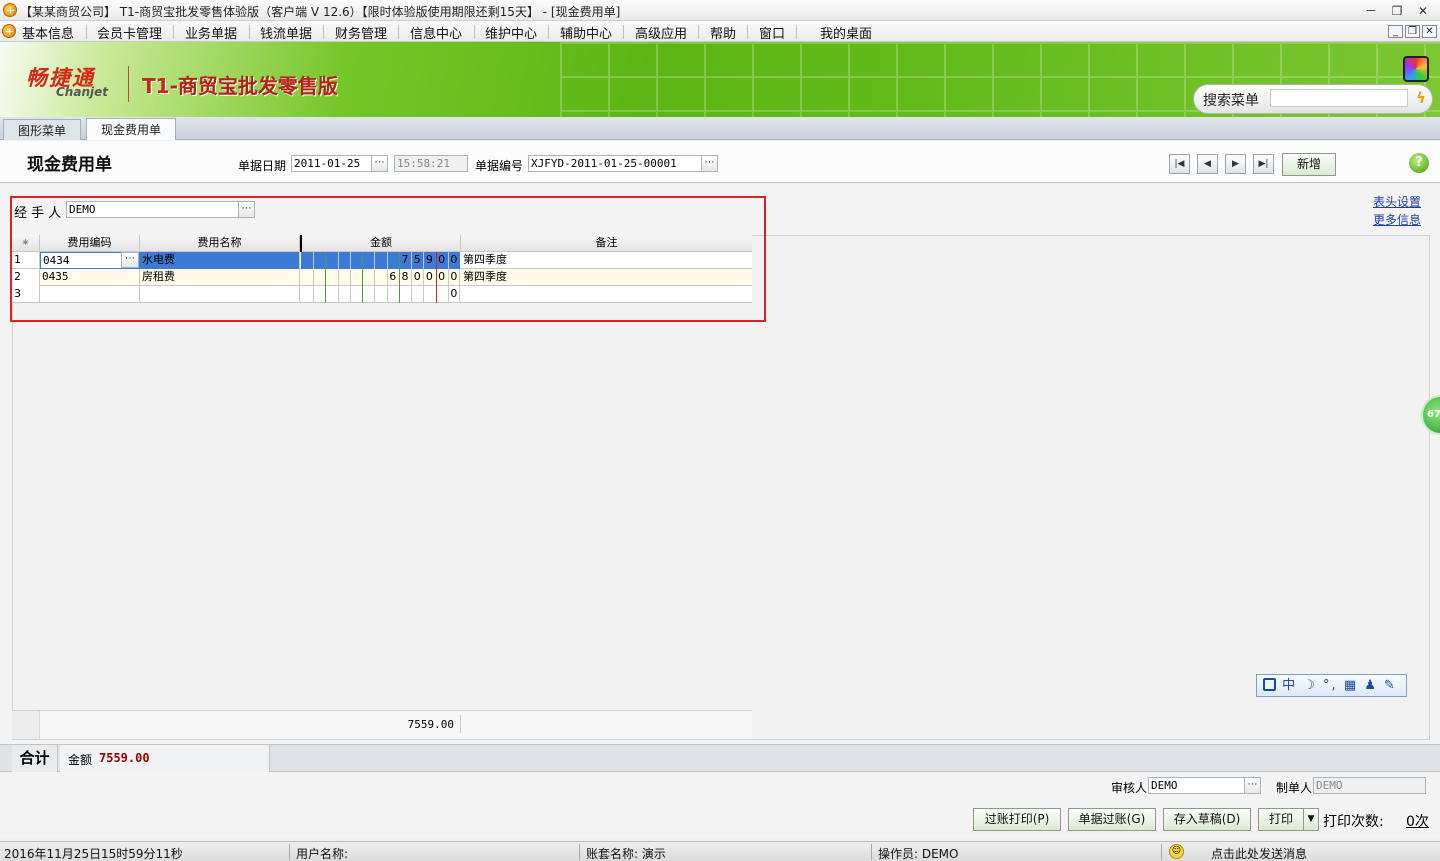  Describe the element at coordinates (331, 163) in the screenshot. I see `date-input: 2011-01-25` at that location.